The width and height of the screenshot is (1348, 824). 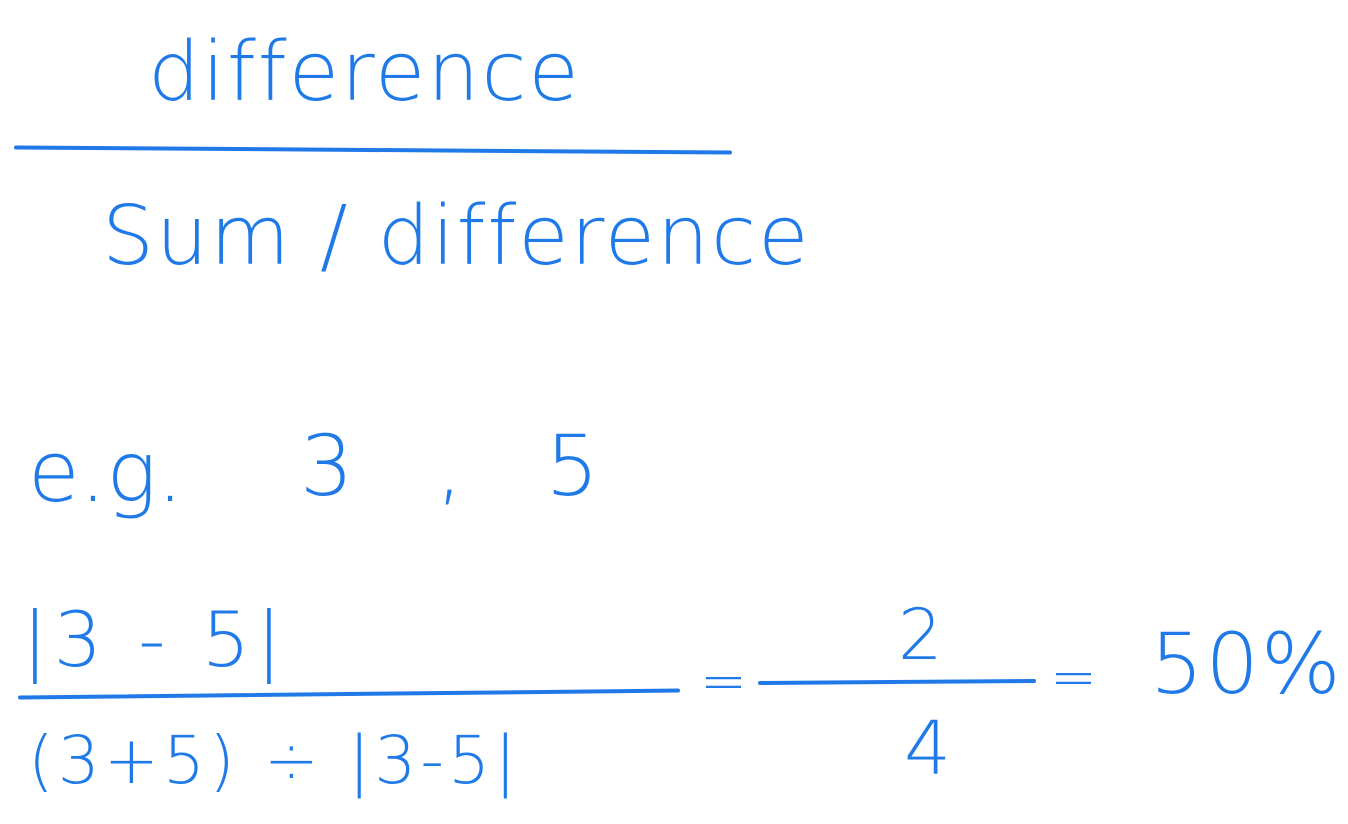 I want to click on result-fraction-bar, so click(x=897, y=682).